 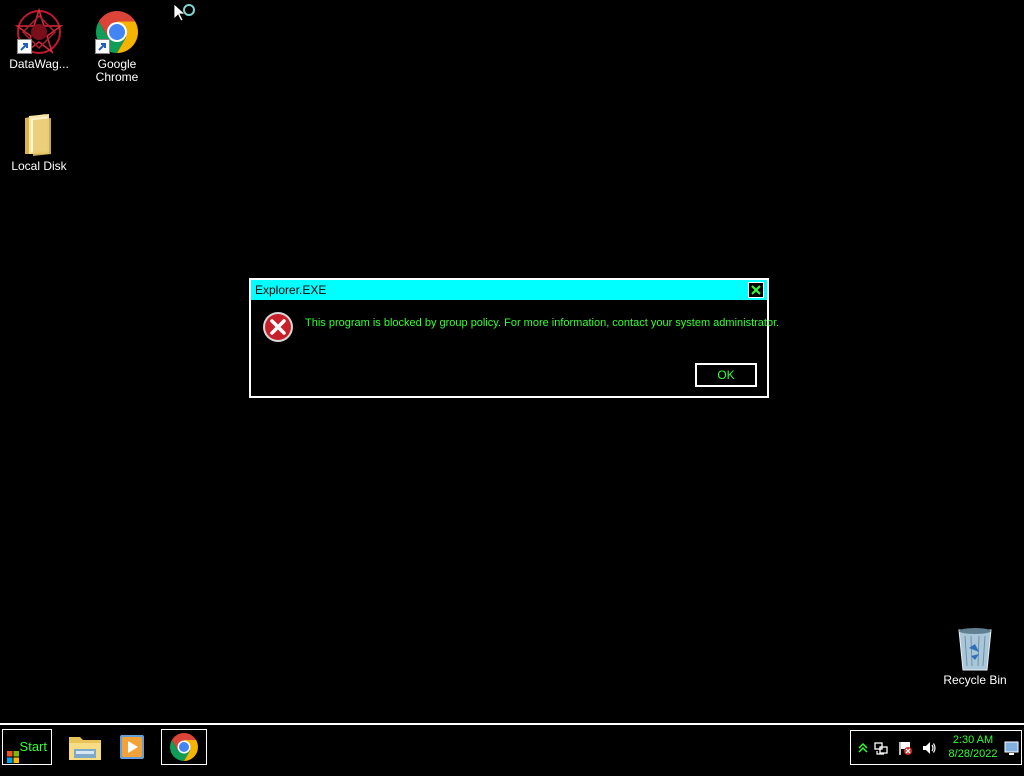 I want to click on desktop-icon-local-disk: Local Disk, so click(x=39, y=141).